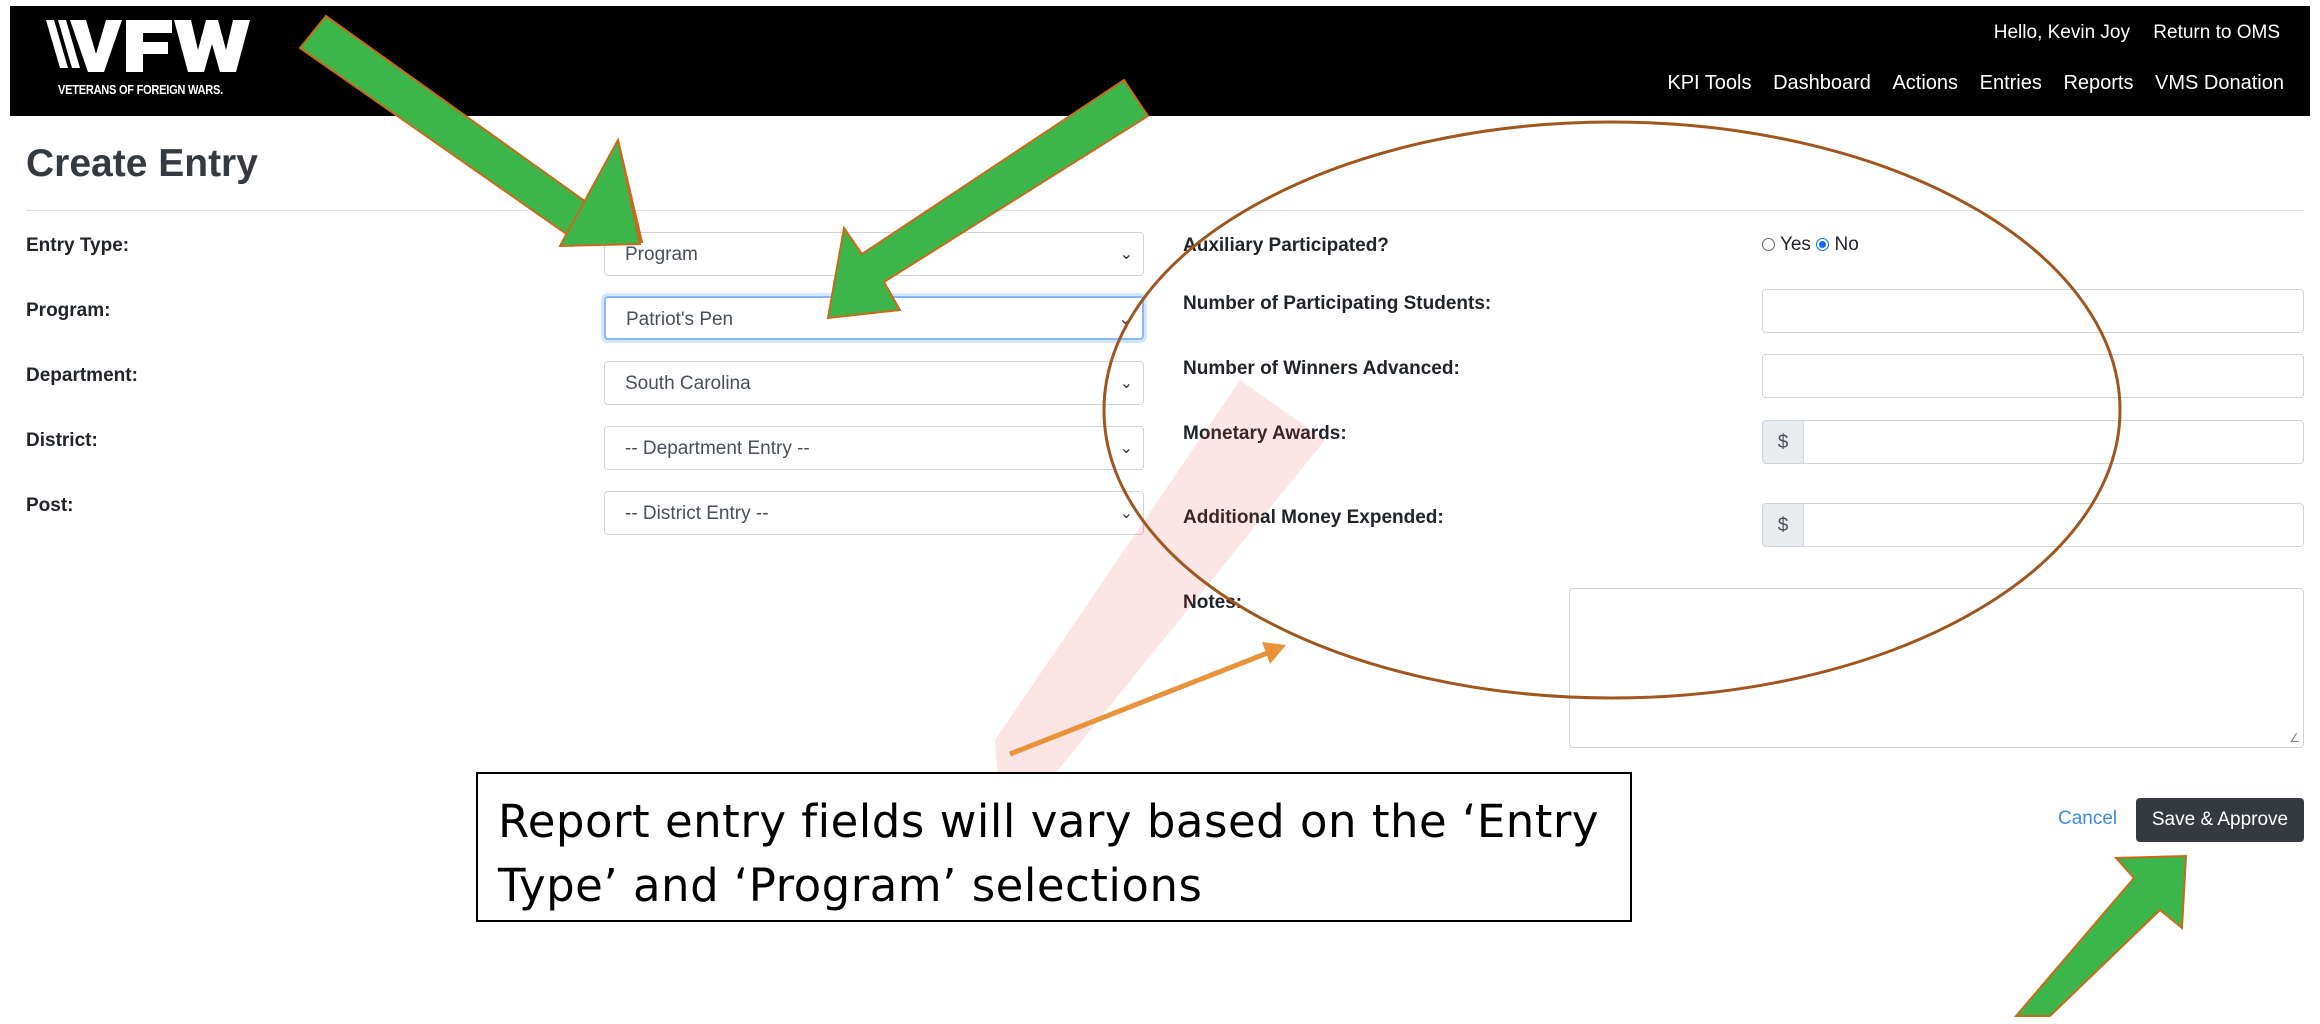 Image resolution: width=2320 pixels, height=1024 pixels. I want to click on monetary-input, so click(2053, 442).